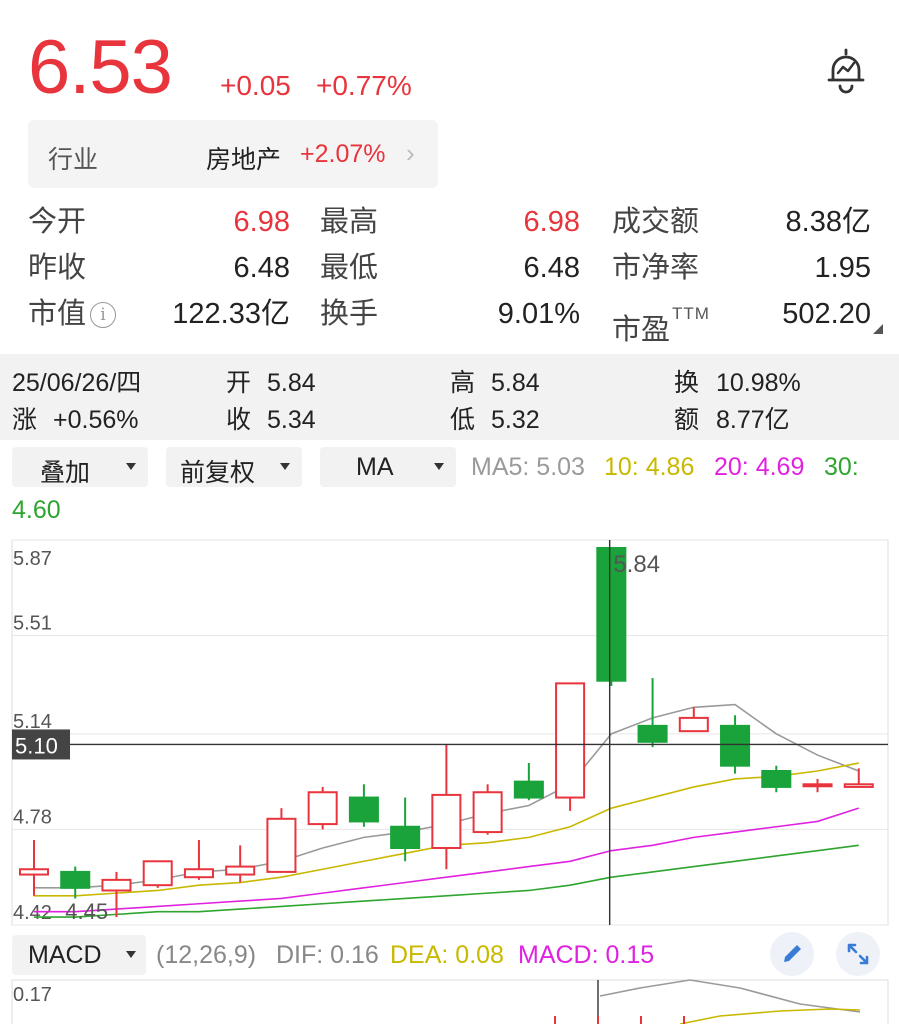 The height and width of the screenshot is (1024, 899). Describe the element at coordinates (255, 85) in the screenshot. I see `price-change-absolute: +0.05` at that location.